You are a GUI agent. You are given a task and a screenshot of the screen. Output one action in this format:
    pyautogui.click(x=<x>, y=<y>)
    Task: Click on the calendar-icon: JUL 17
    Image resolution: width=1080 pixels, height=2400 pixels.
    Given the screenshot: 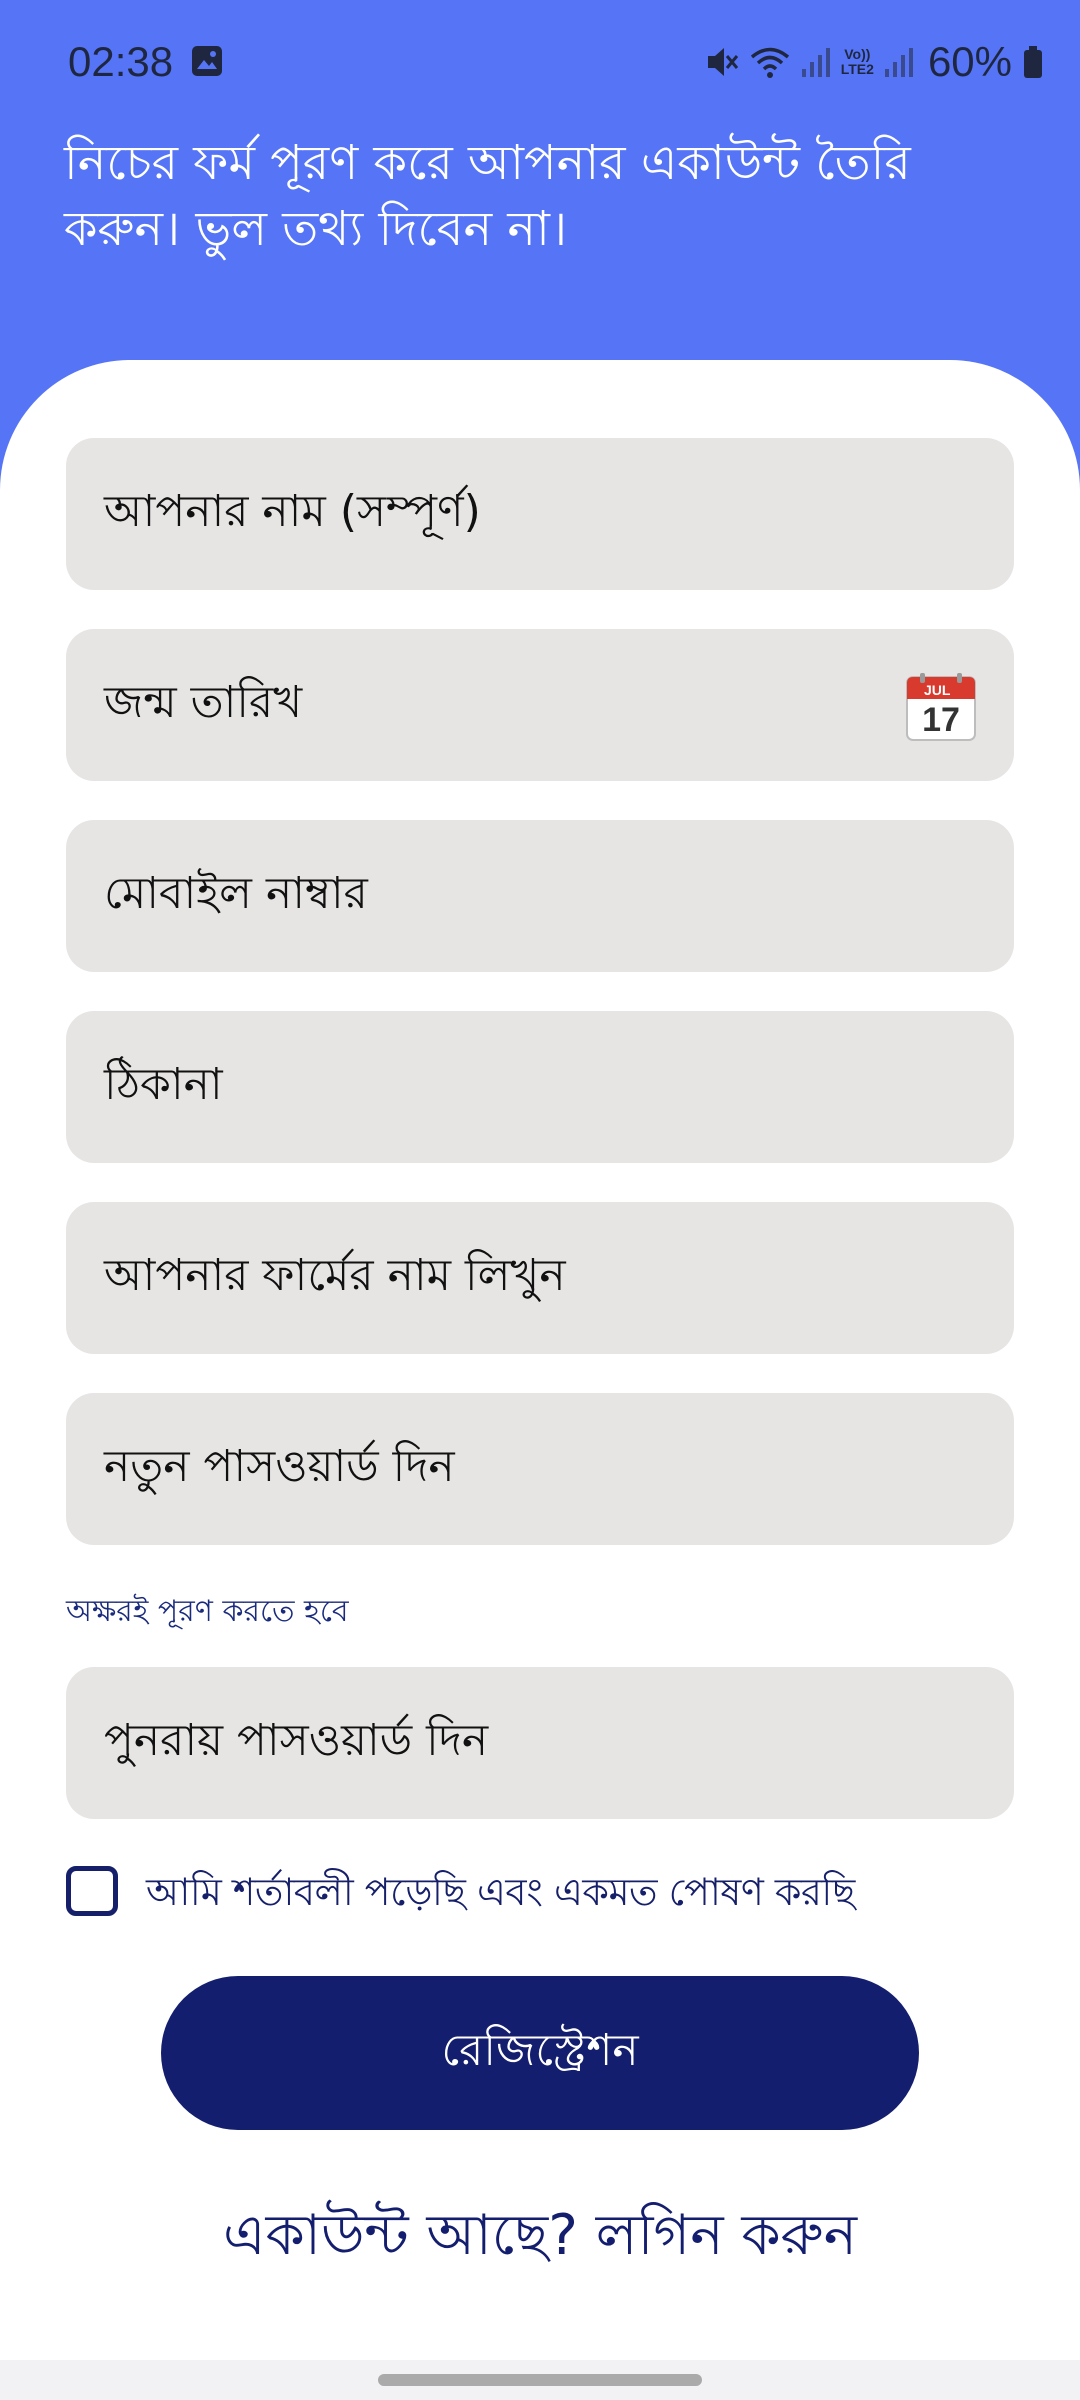 What is the action you would take?
    pyautogui.click(x=941, y=707)
    